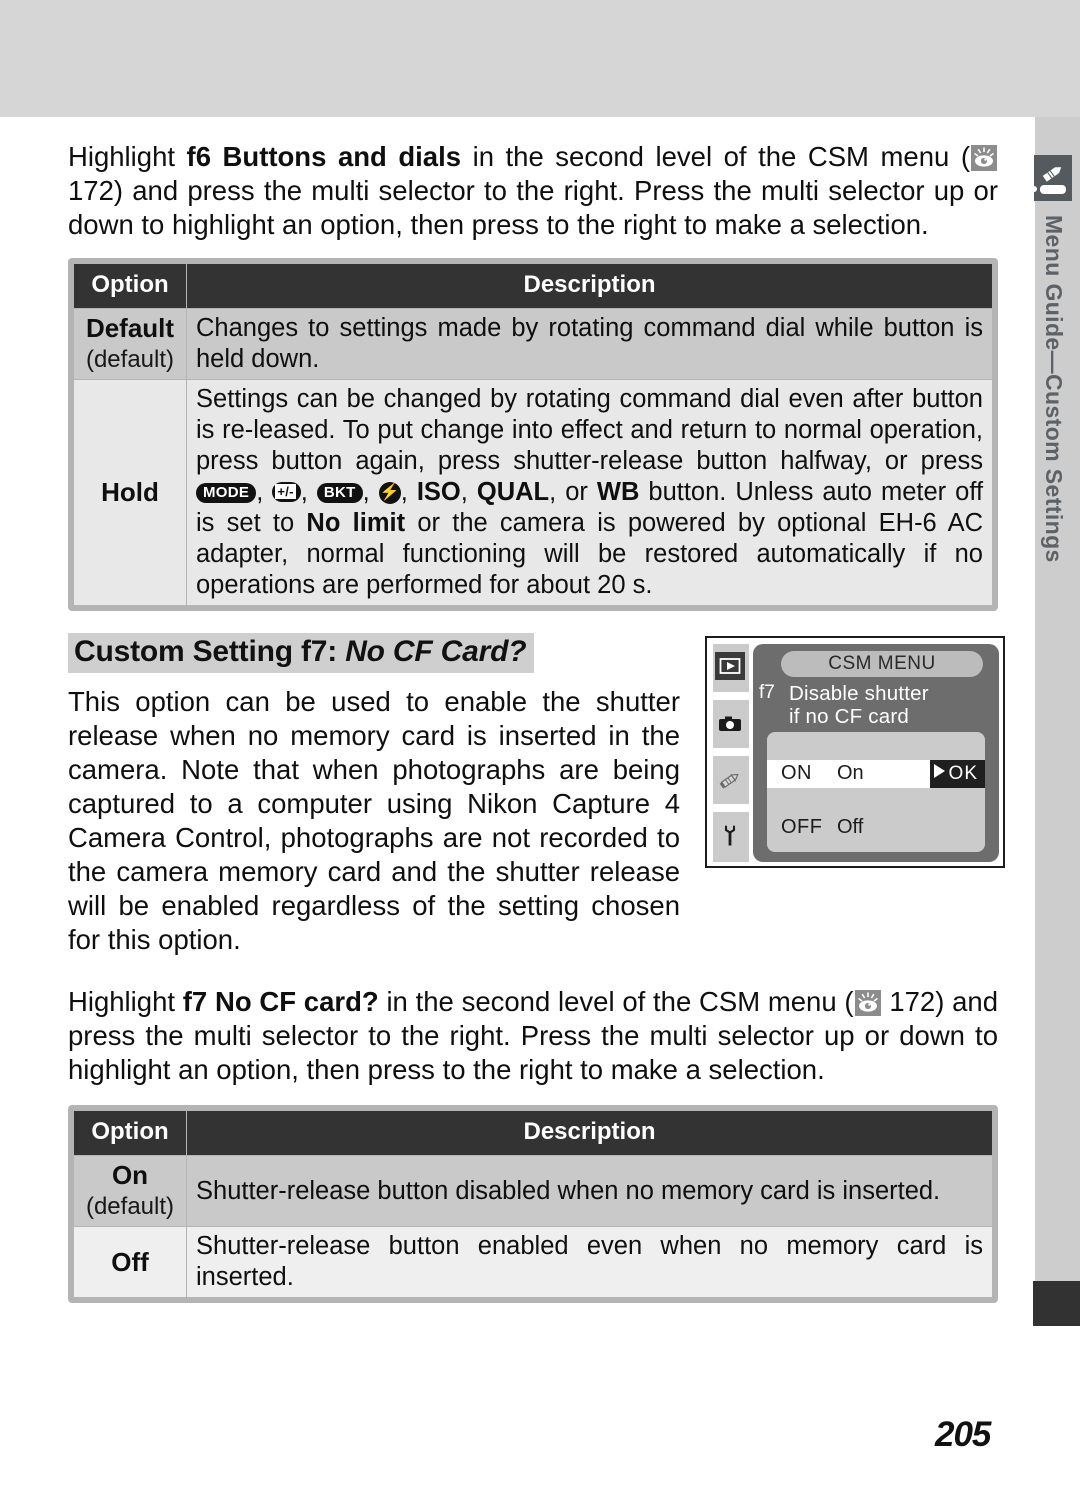  Describe the element at coordinates (226, 493) in the screenshot. I see `mode-button-icon: MODE` at that location.